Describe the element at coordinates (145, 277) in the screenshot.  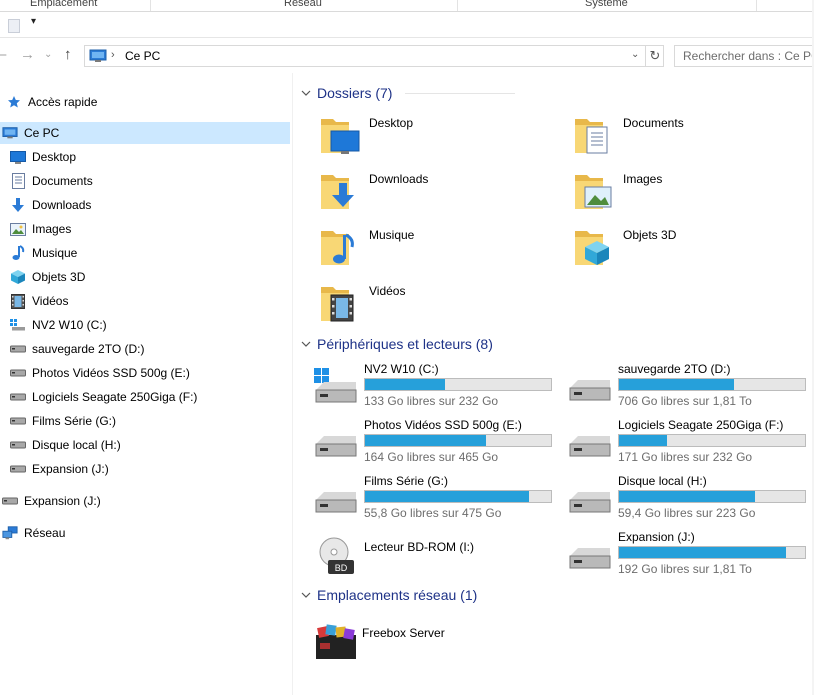
I see `nav-item-objets-3d: Objets 3D` at that location.